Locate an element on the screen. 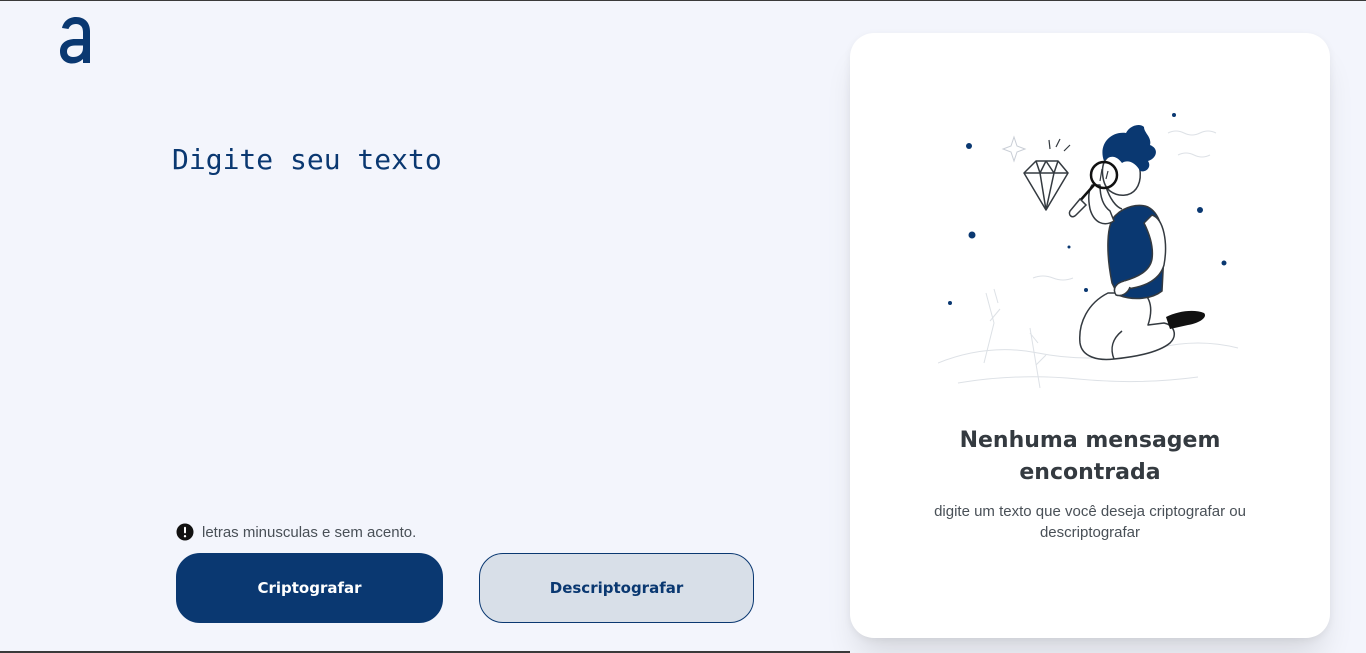 The width and height of the screenshot is (1366, 653). encrypt-button: Criptografar is located at coordinates (309, 588).